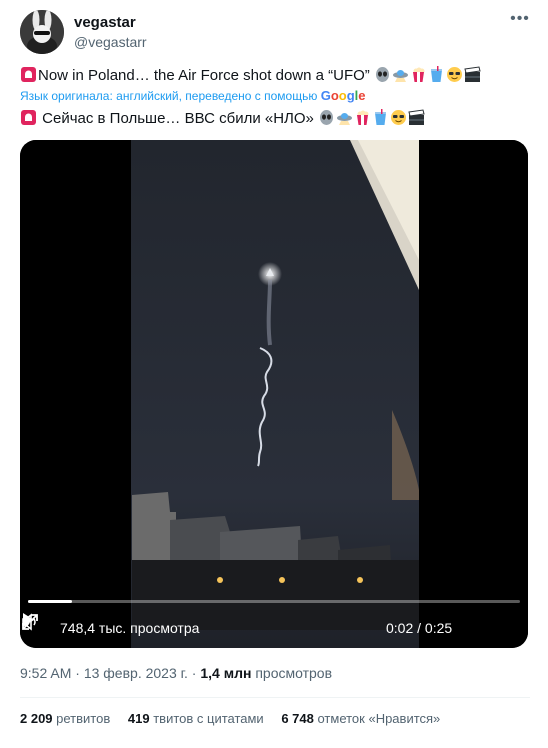  Describe the element at coordinates (520, 21) in the screenshot. I see `more-options-icon: •••` at that location.